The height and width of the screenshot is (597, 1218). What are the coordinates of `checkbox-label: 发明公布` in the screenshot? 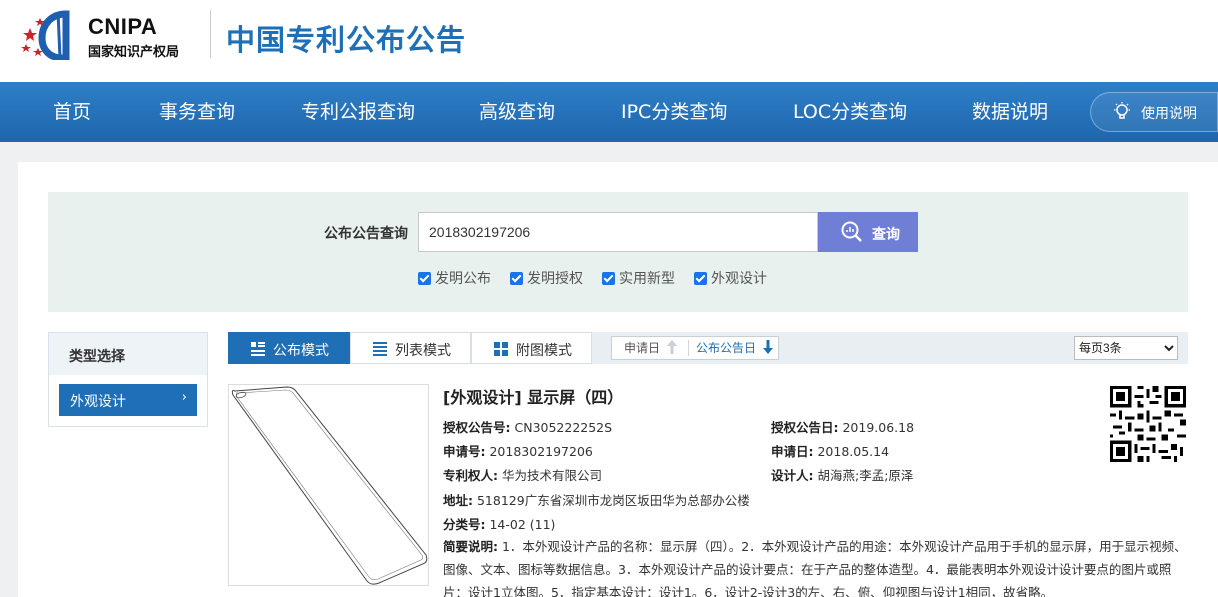 It's located at (463, 279).